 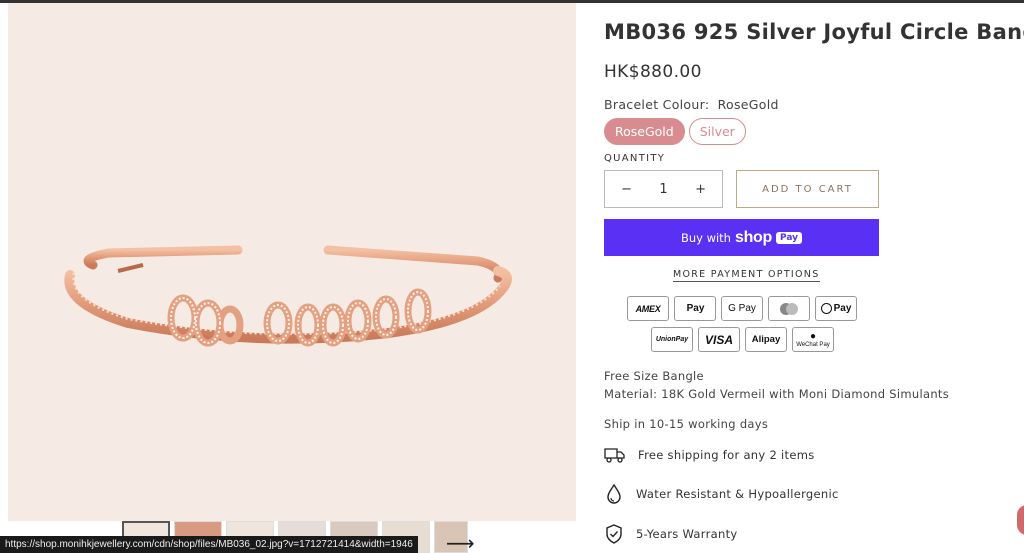 I want to click on product-price: HK$880.00, so click(x=653, y=72).